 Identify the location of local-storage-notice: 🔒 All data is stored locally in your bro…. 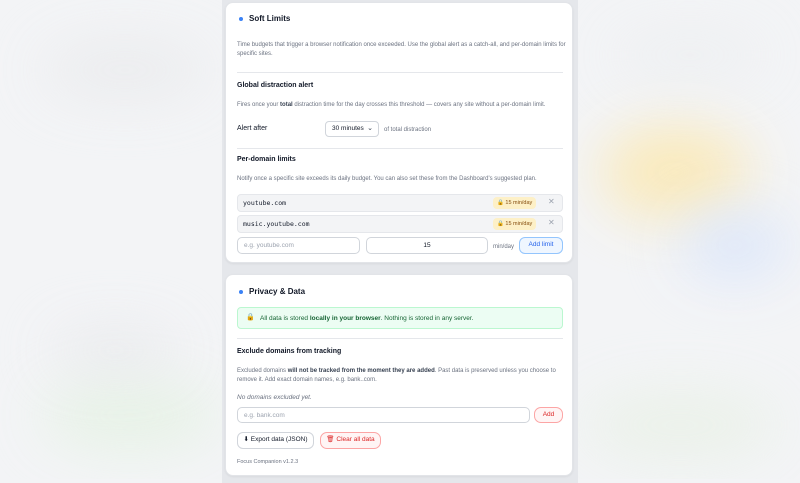
(400, 318).